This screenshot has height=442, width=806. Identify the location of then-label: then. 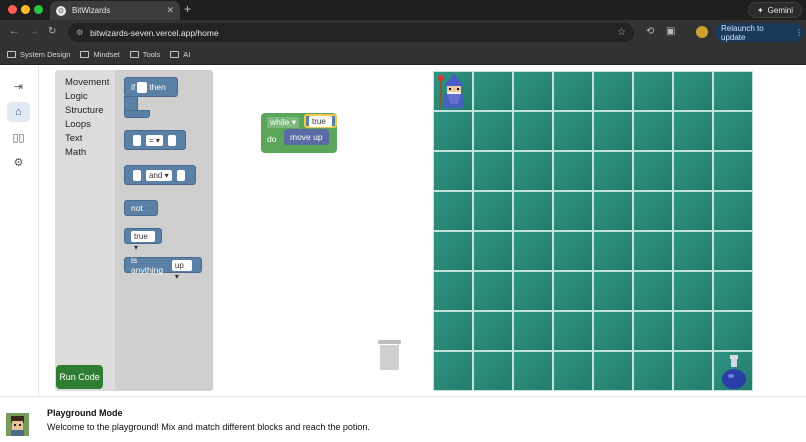
(157, 87).